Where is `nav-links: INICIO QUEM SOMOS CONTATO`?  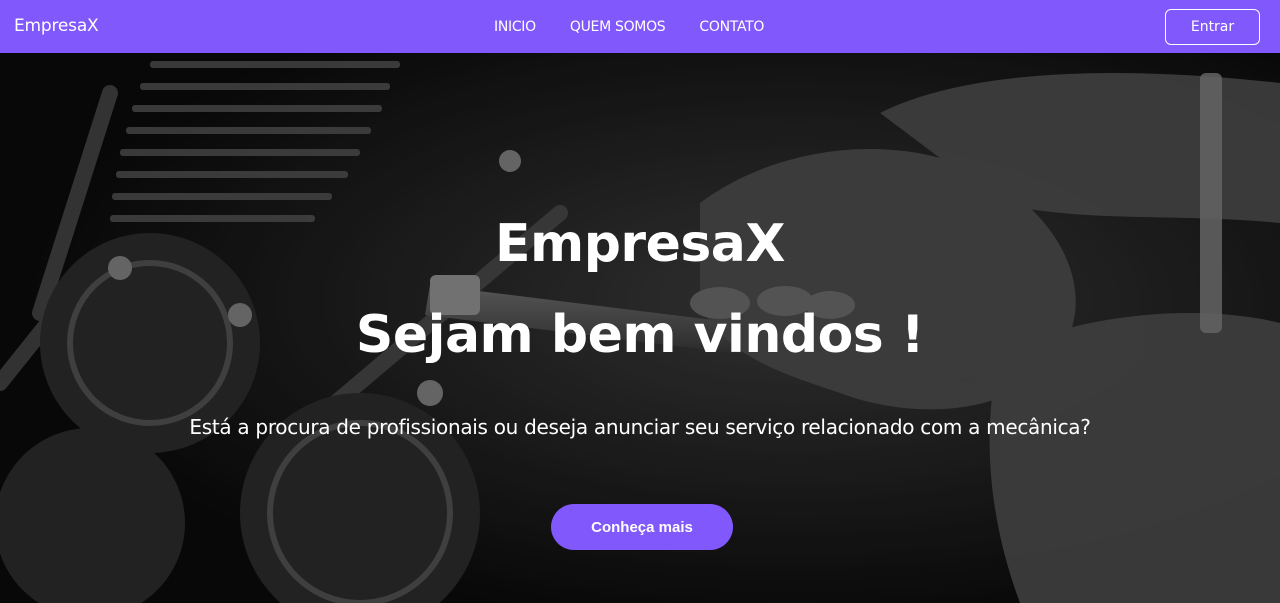
nav-links: INICIO QUEM SOMOS CONTATO is located at coordinates (646, 27).